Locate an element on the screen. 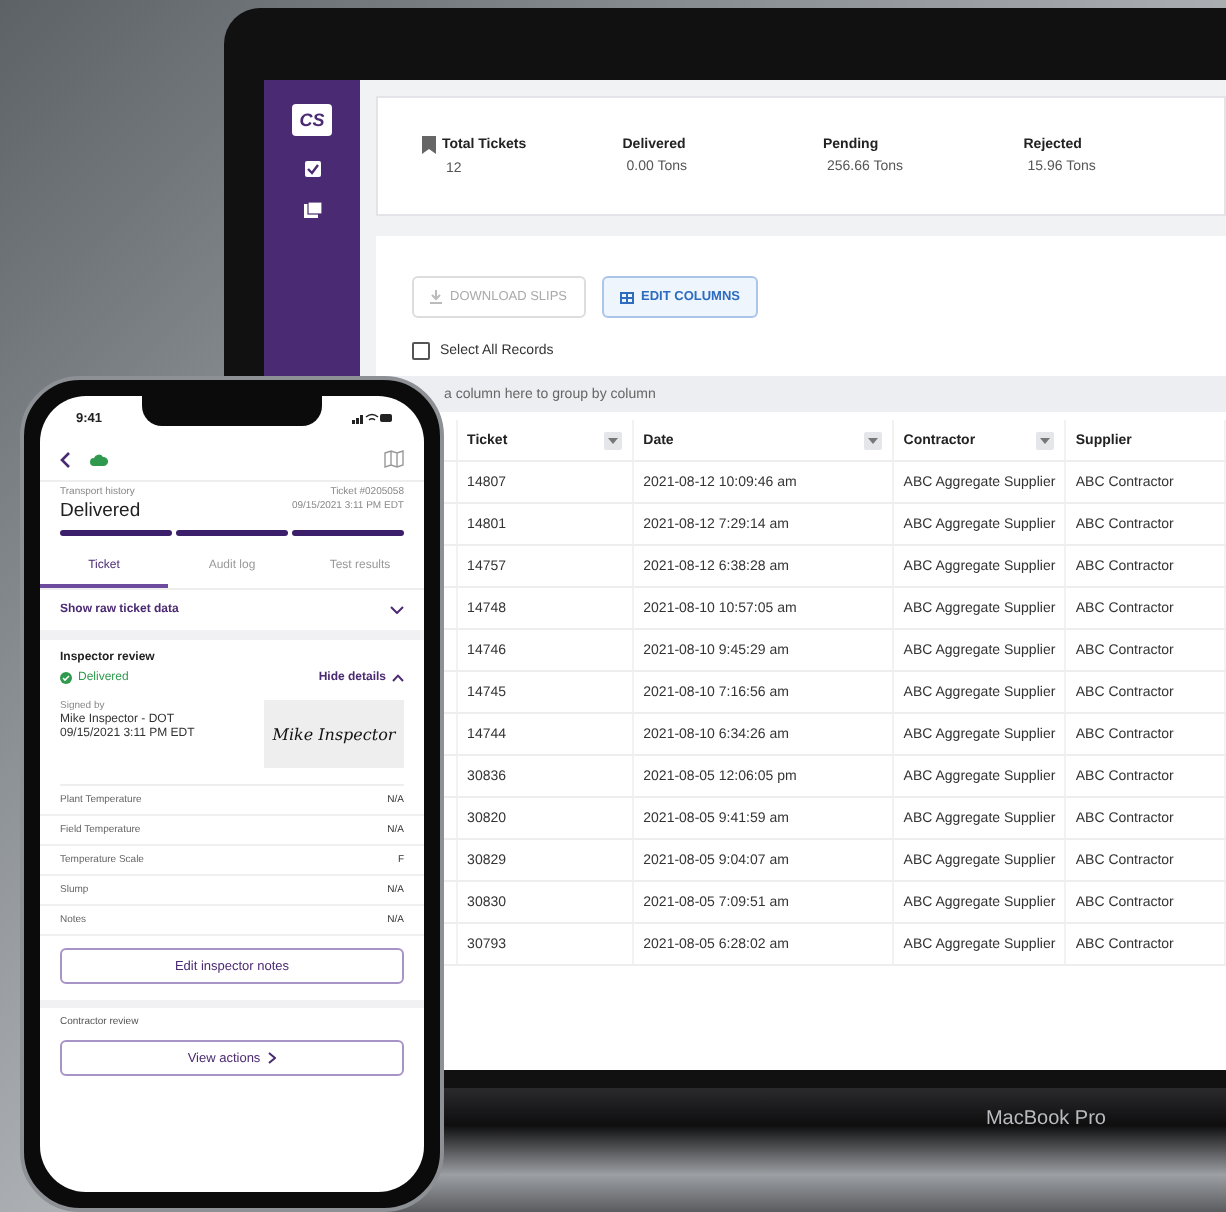 The height and width of the screenshot is (1212, 1226). checkbox is located at coordinates (421, 351).